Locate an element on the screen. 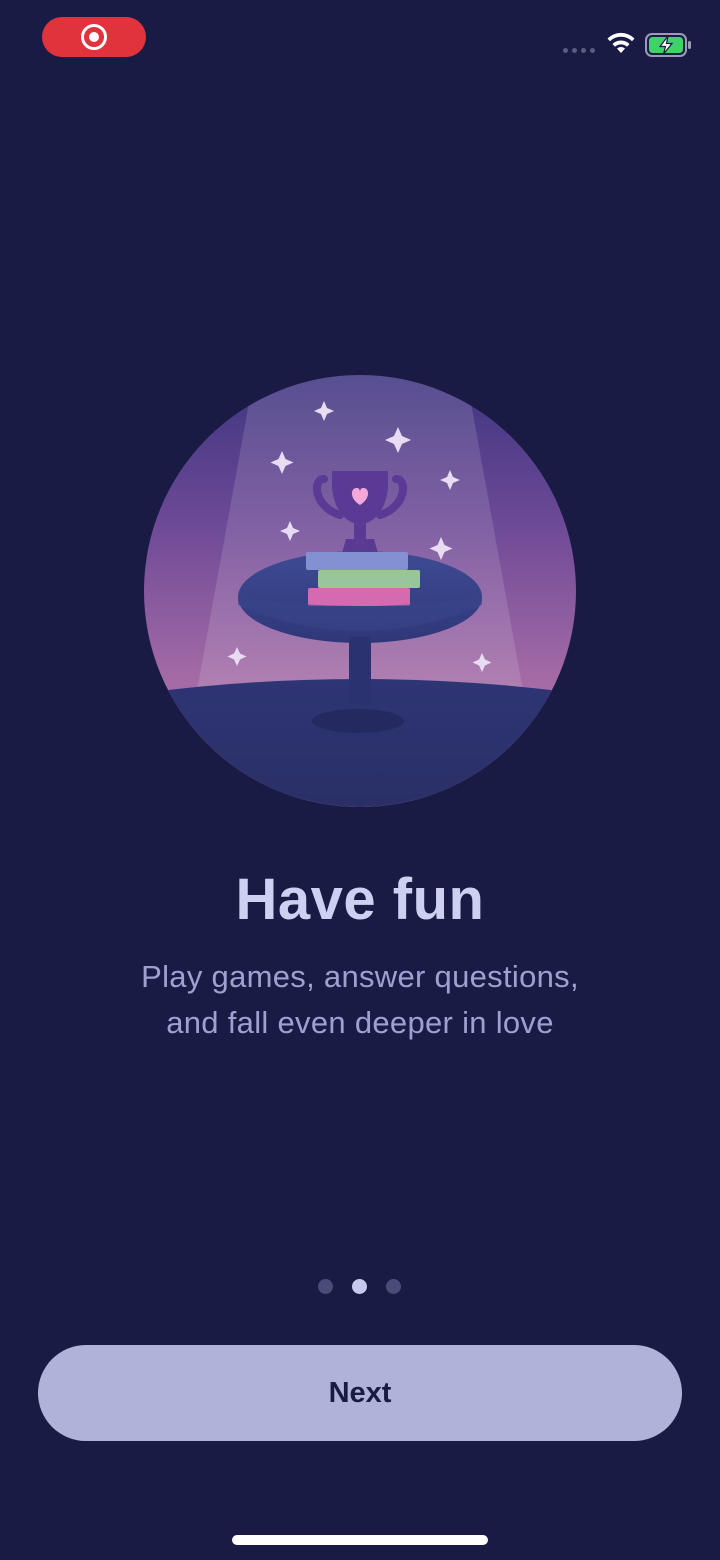  subtitle-line-2: and fall even deeper in love is located at coordinates (360, 1022).